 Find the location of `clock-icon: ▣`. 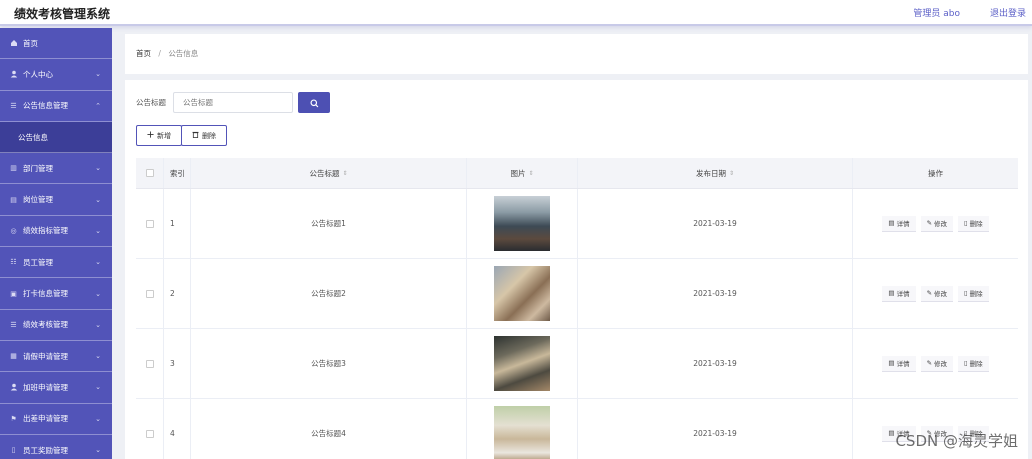

clock-icon: ▣ is located at coordinates (13, 293).